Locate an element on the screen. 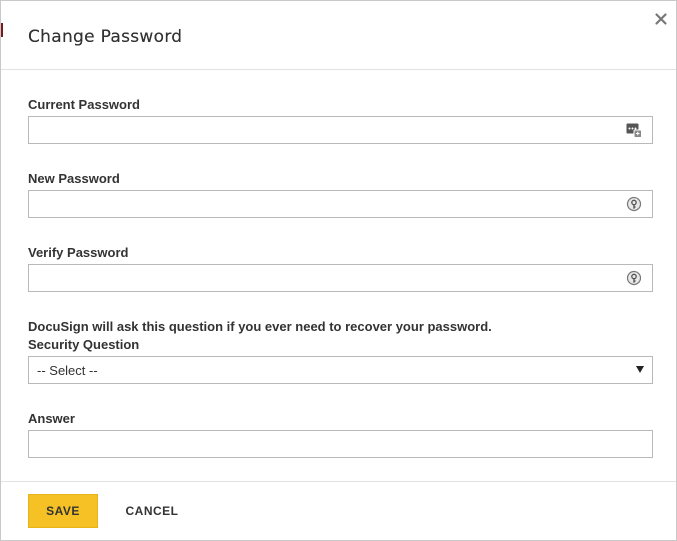  verify-password-label: Verify Password is located at coordinates (78, 252).